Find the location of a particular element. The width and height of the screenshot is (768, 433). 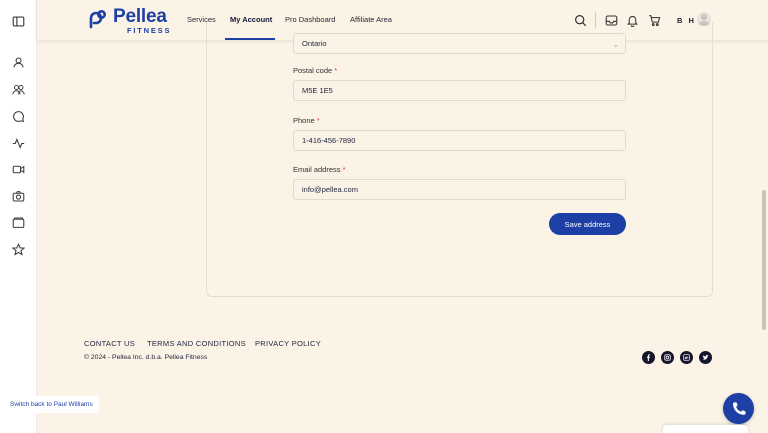

email-input: info@pellea.com is located at coordinates (459, 189).